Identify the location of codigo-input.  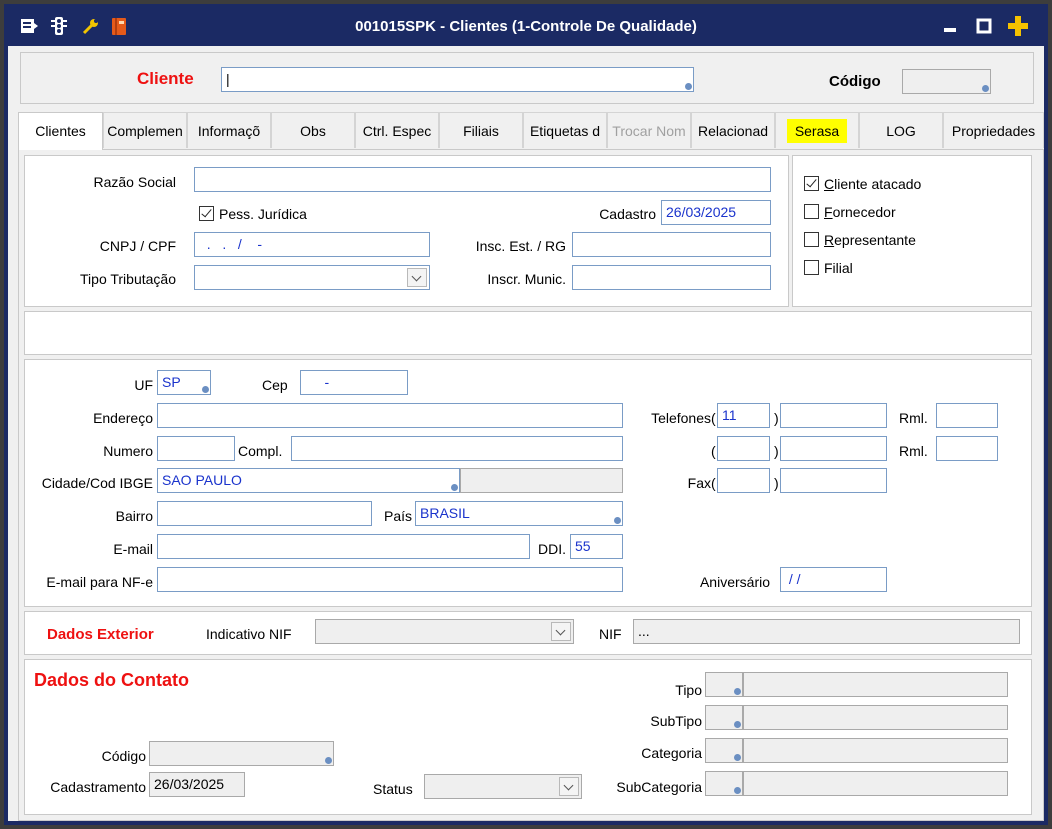
(946, 81).